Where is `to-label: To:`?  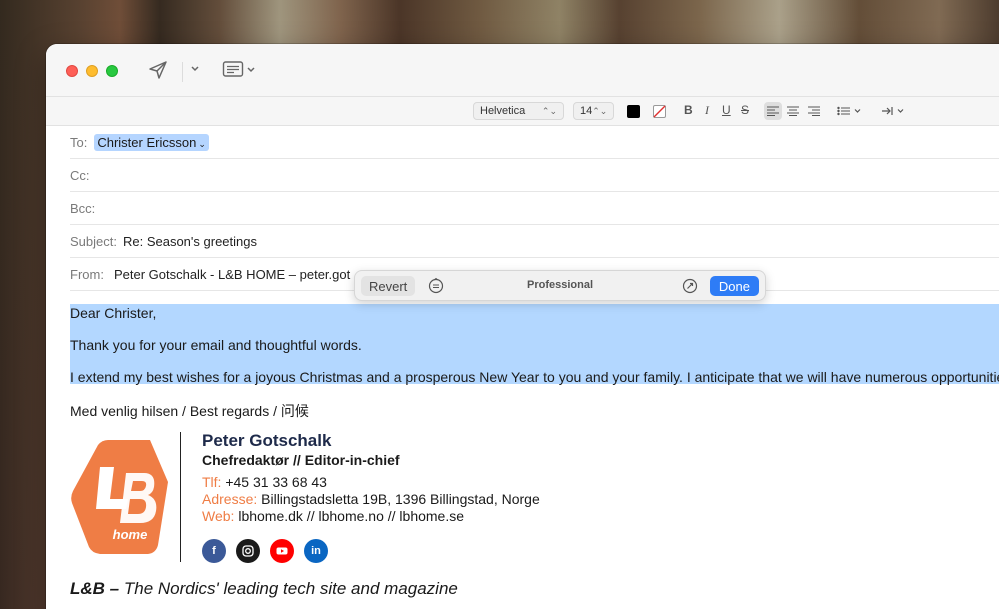 to-label: To: is located at coordinates (79, 142).